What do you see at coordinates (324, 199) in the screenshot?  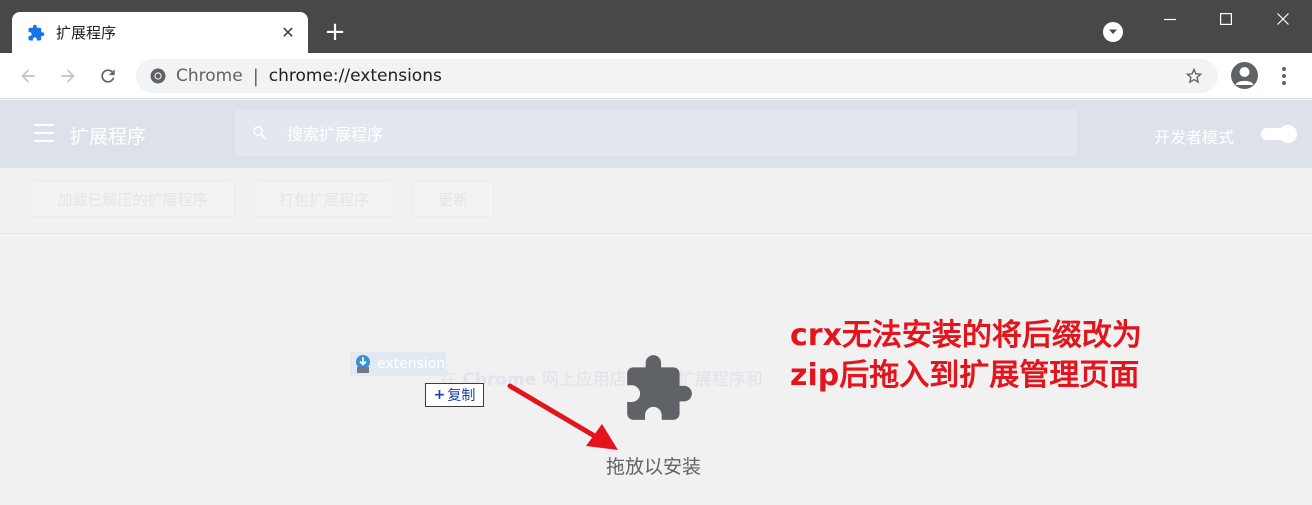 I see `pack-extension-button: 打包扩展程序` at bounding box center [324, 199].